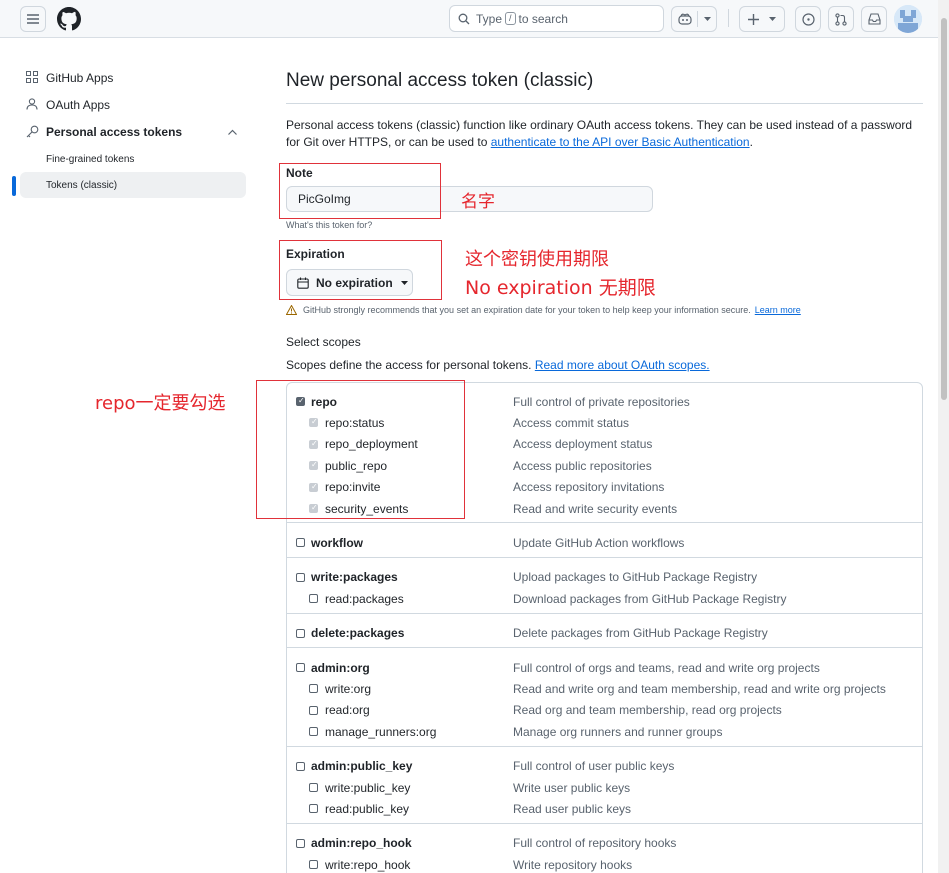 The width and height of the screenshot is (949, 873). Describe the element at coordinates (33, 105) in the screenshot. I see `person-icon` at that location.